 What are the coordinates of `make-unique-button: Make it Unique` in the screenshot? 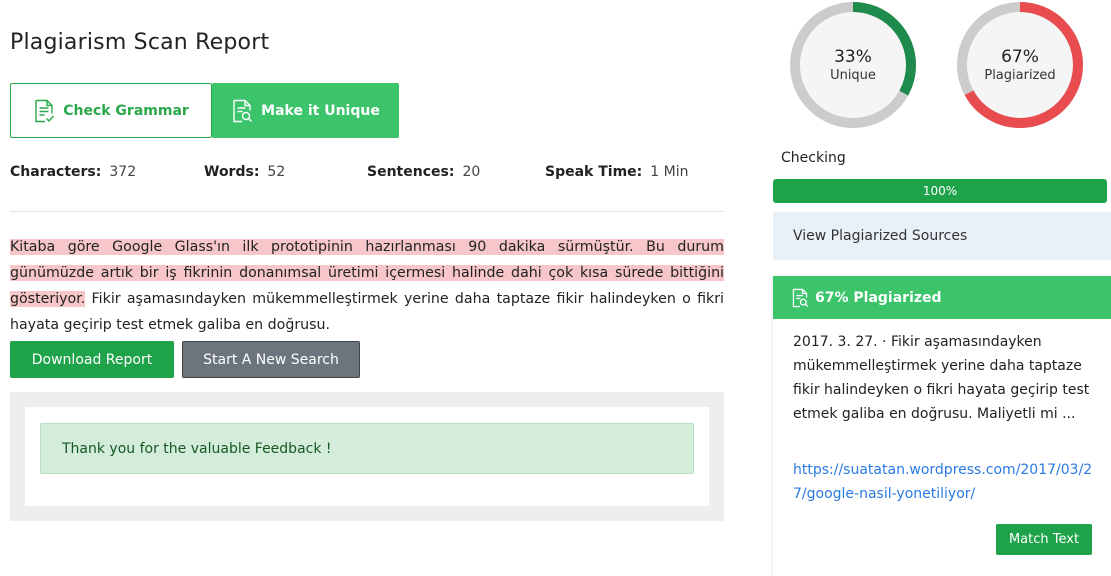 It's located at (305, 110).